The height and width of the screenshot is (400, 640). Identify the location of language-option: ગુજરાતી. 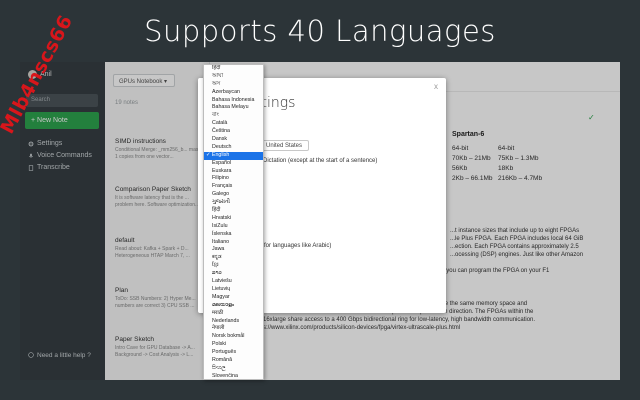
(233, 203).